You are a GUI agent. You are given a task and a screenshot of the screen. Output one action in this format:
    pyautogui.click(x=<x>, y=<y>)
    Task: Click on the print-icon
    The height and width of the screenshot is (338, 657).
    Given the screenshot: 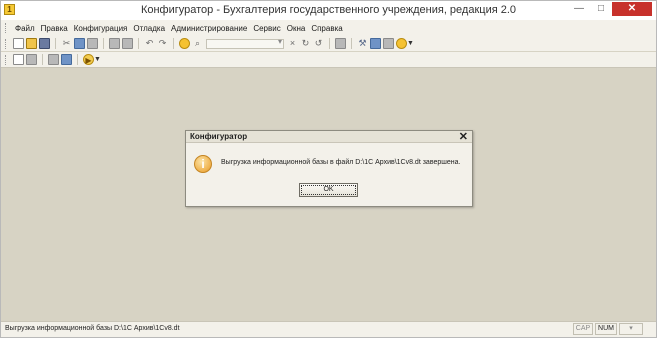 What is the action you would take?
    pyautogui.click(x=114, y=43)
    